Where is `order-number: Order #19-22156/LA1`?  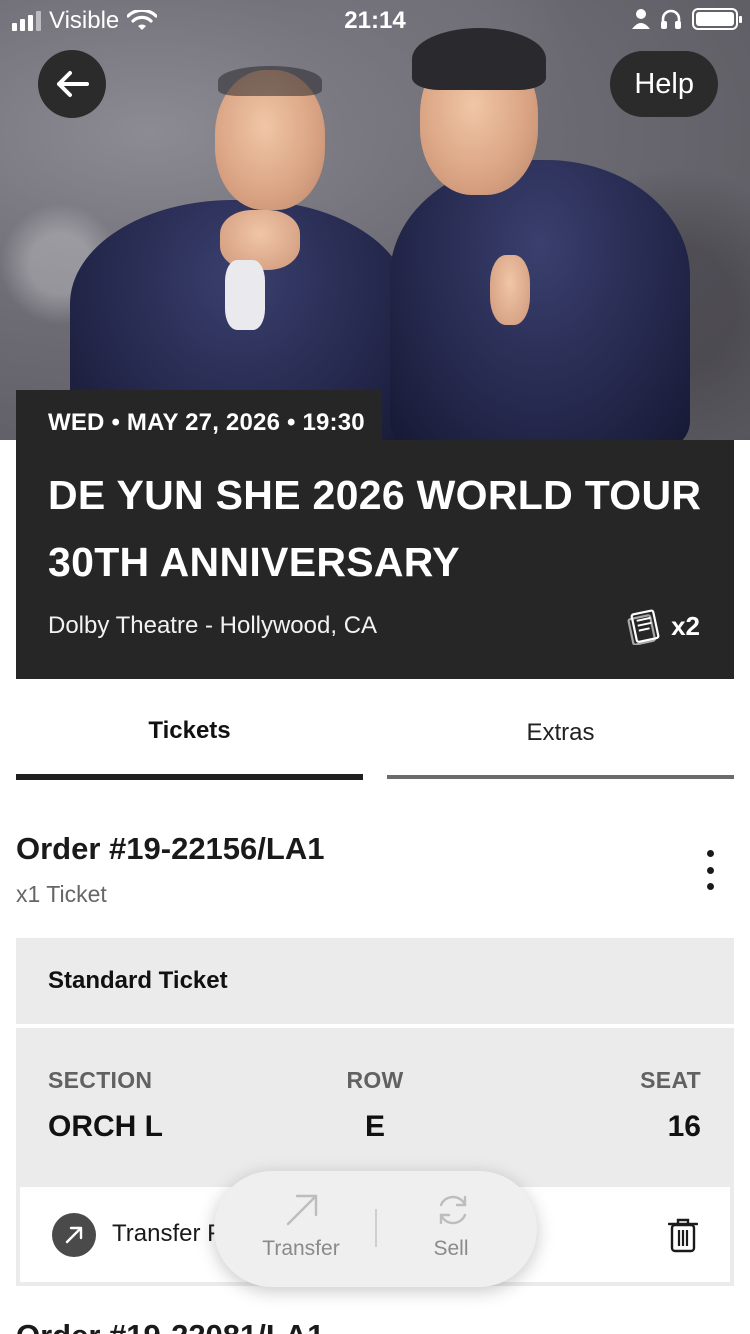
order-number: Order #19-22156/LA1 is located at coordinates (170, 848).